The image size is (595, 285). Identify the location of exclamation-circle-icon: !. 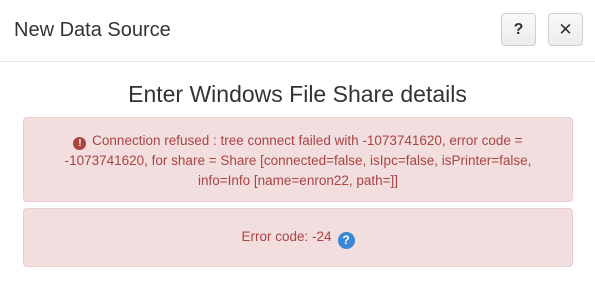
(80, 143).